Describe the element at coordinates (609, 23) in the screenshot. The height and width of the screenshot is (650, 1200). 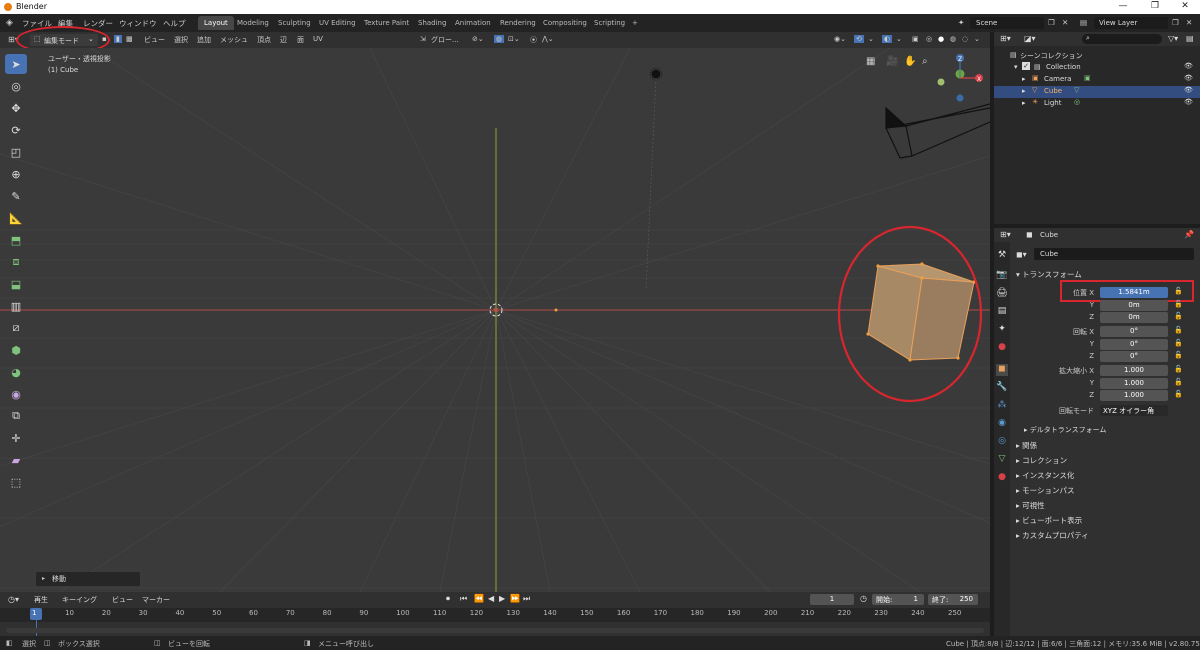
I see `tab-scripting: Scripting` at that location.